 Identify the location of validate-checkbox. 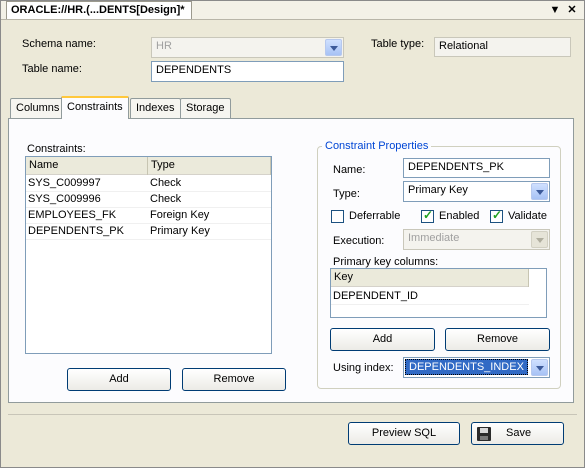
(496, 215).